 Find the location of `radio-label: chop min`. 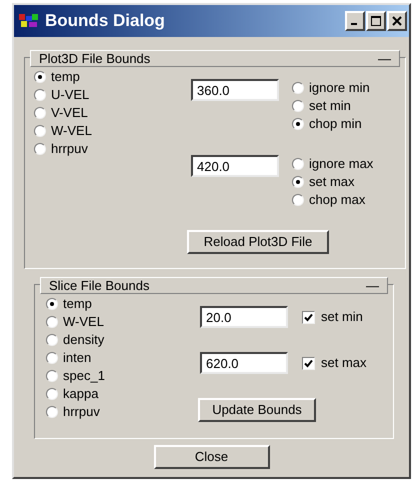

radio-label: chop min is located at coordinates (335, 124).